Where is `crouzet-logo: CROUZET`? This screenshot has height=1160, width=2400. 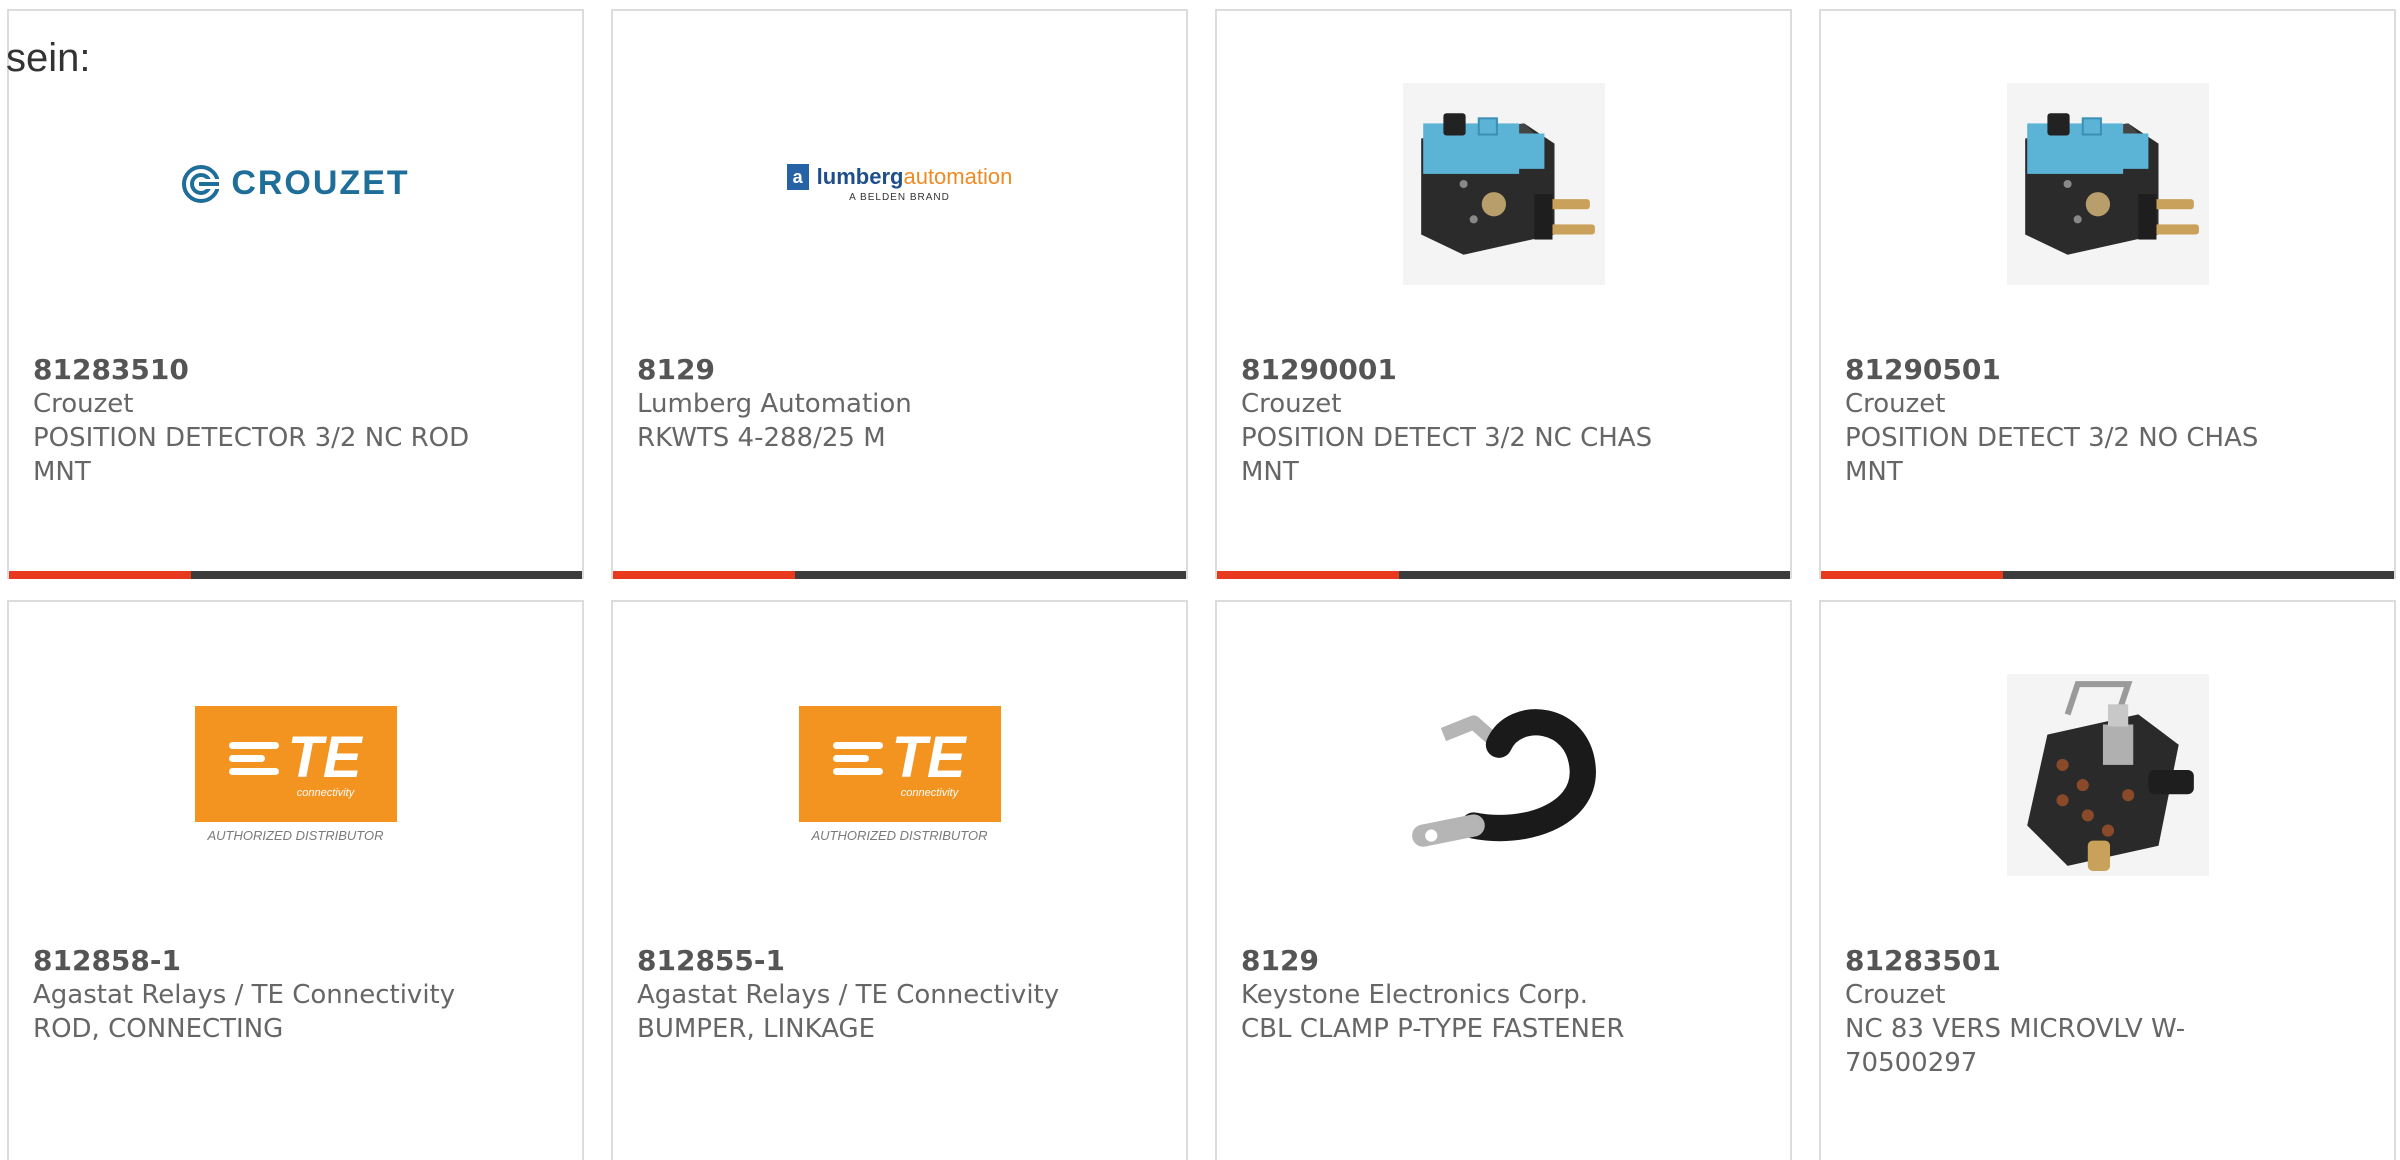
crouzet-logo: CROUZET is located at coordinates (295, 184).